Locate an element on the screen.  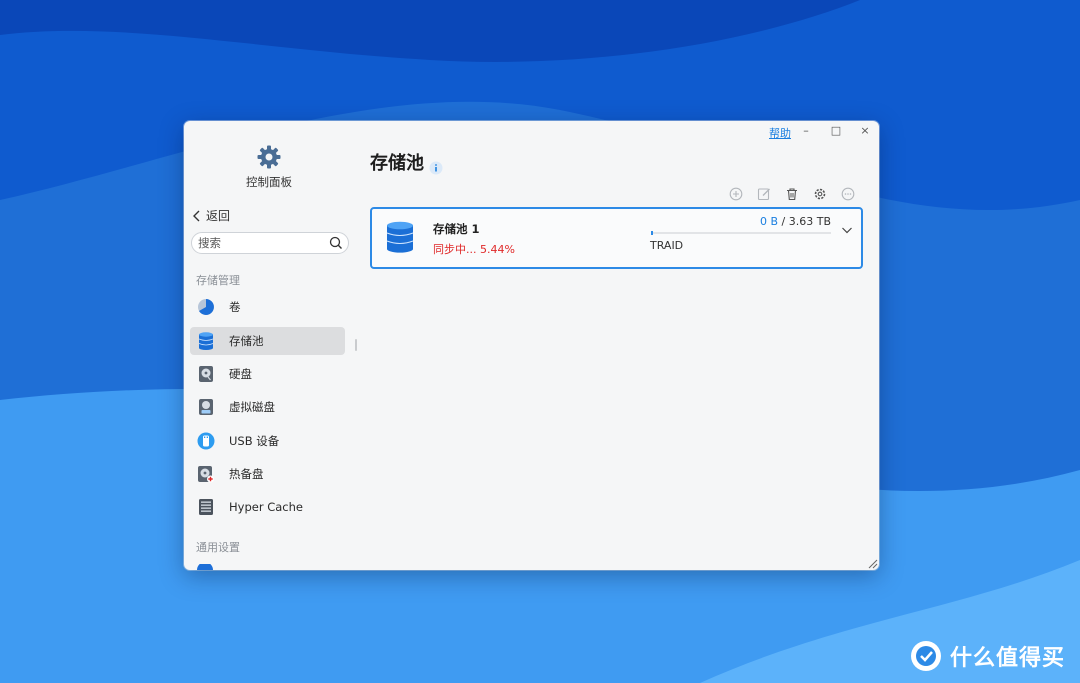
gear-icon is located at coordinates (269, 157).